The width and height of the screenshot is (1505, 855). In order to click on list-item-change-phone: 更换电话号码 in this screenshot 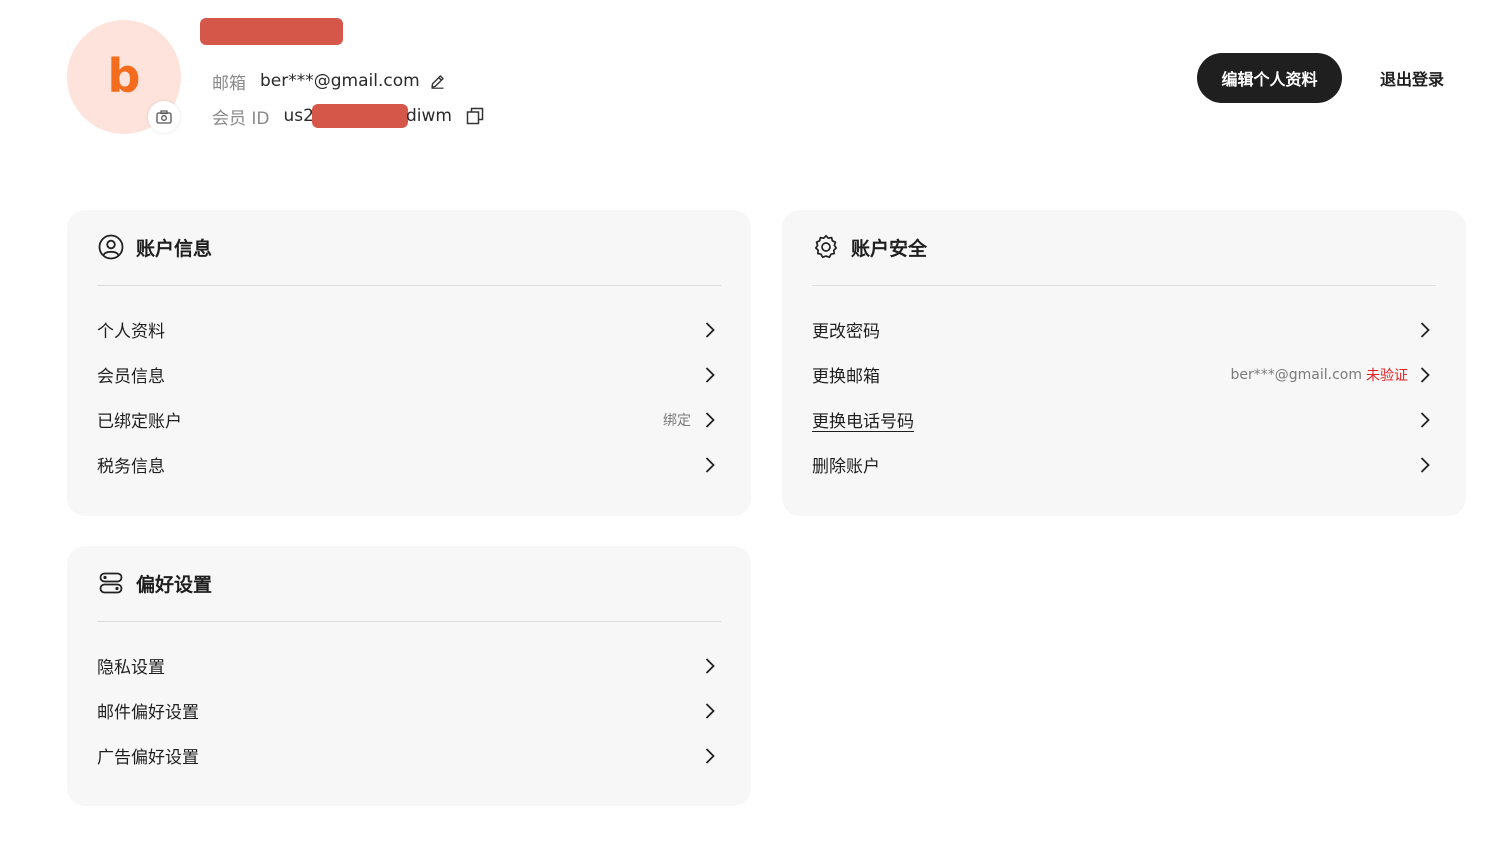, I will do `click(1124, 419)`.